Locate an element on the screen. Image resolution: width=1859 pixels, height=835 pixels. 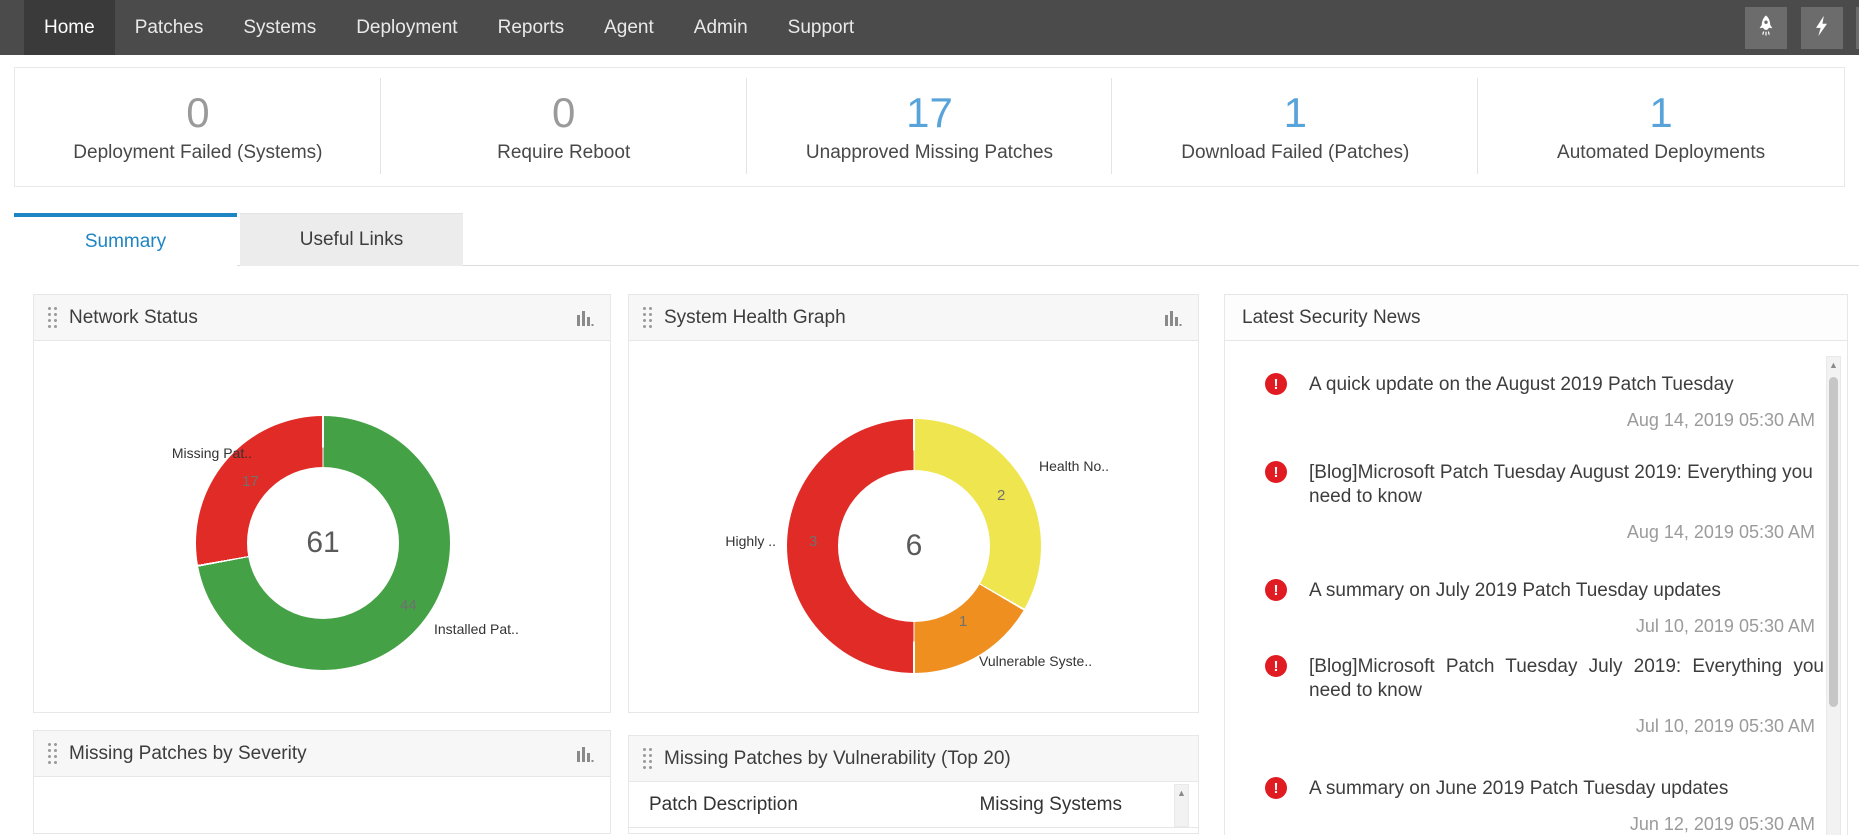
system-health-donut-chart: 6 is located at coordinates (914, 546).